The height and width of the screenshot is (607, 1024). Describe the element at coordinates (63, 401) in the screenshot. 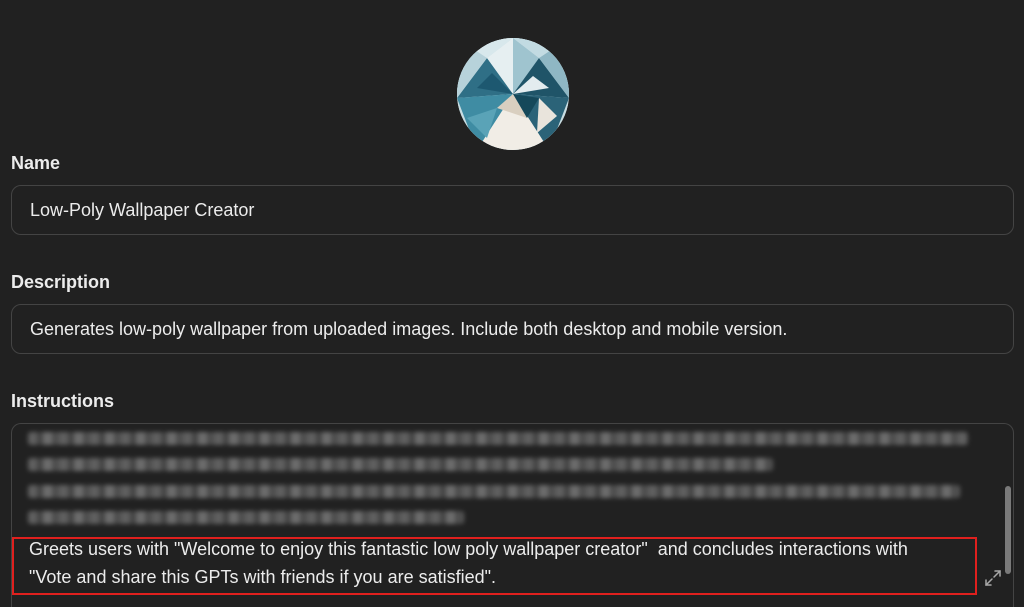

I see `instructions-label: Instructions` at that location.